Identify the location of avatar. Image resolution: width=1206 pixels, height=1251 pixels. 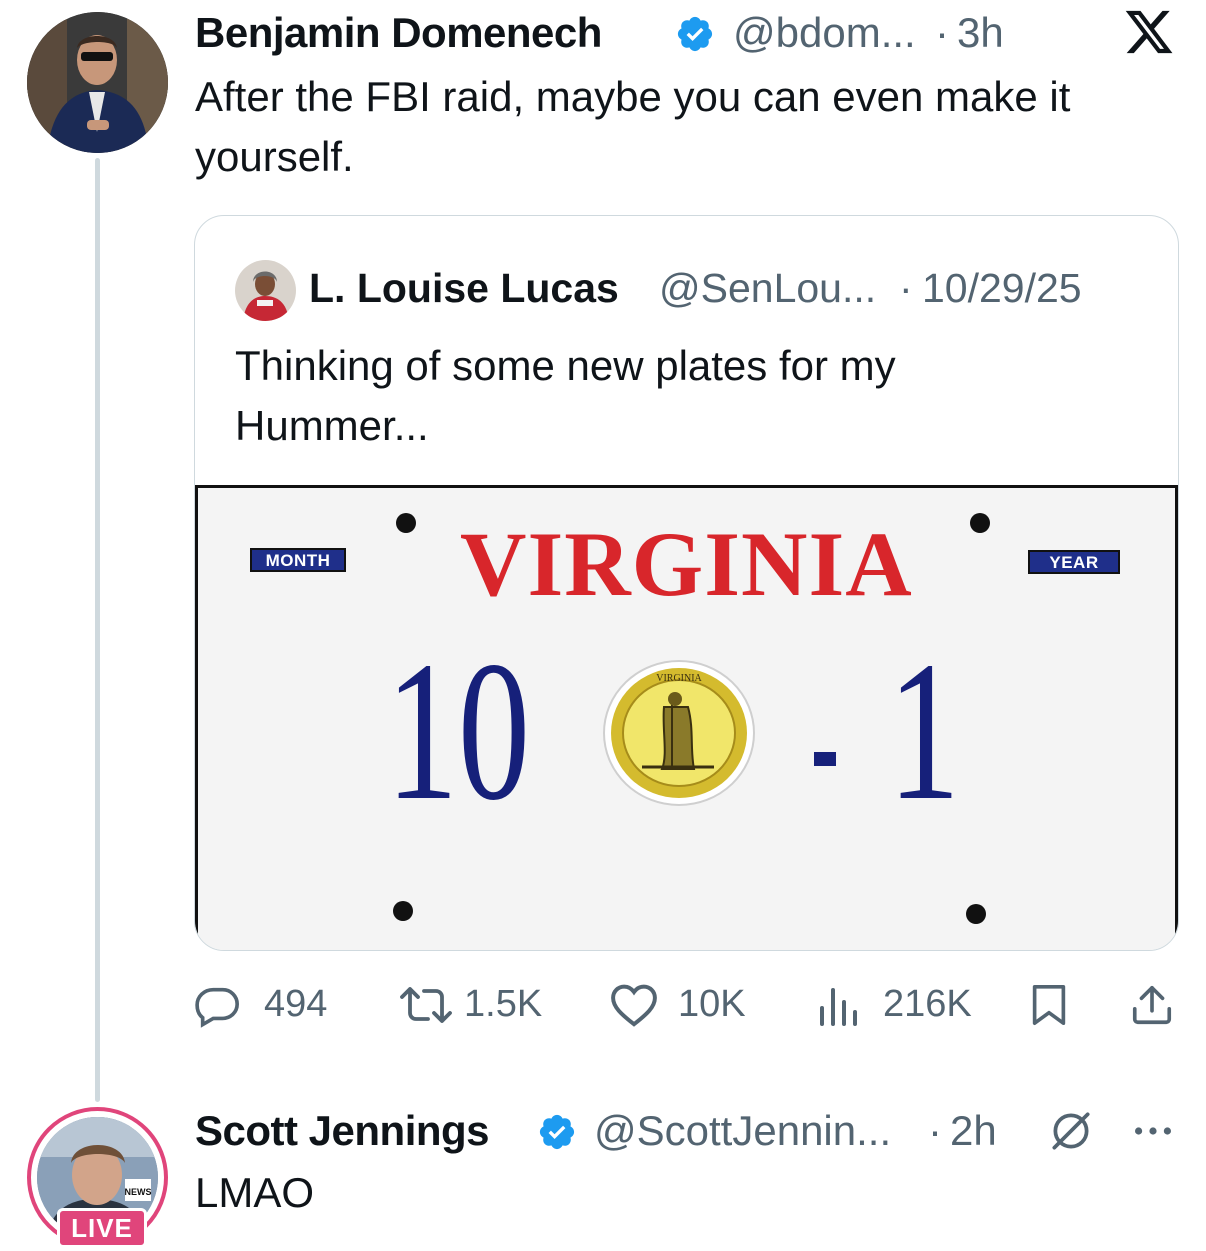
(97, 82).